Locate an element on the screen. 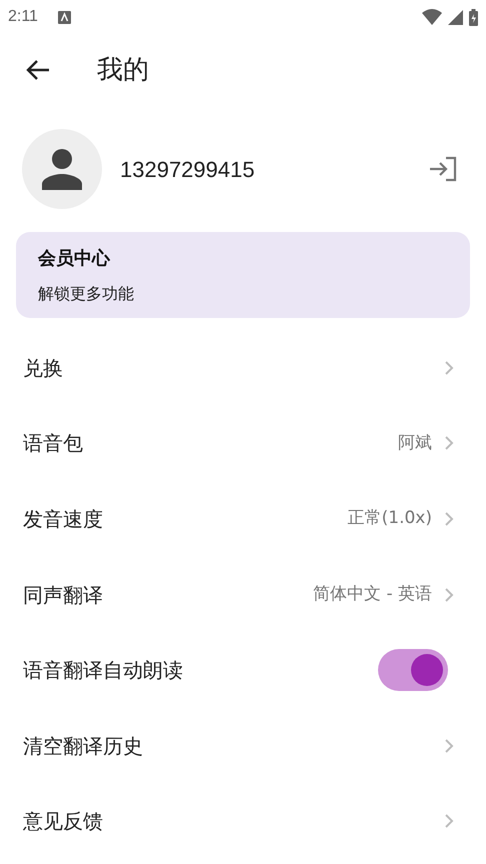  login-button is located at coordinates (443, 169).